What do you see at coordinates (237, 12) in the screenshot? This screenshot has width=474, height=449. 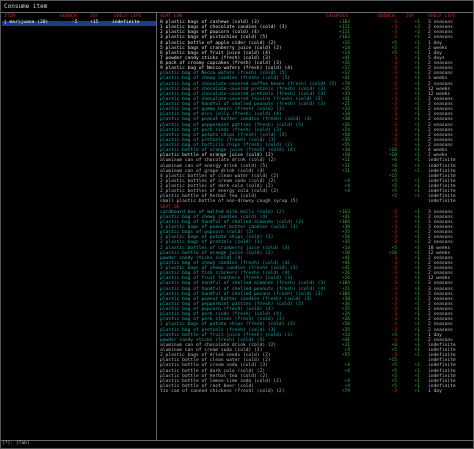 I see `title-divider` at bounding box center [237, 12].